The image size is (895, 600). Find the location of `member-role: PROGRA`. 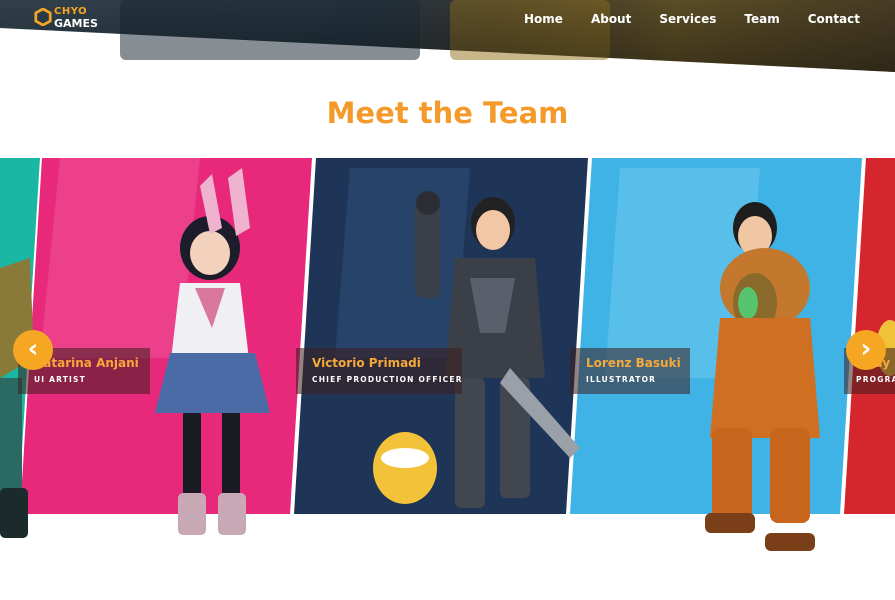

member-role: PROGRA is located at coordinates (875, 379).